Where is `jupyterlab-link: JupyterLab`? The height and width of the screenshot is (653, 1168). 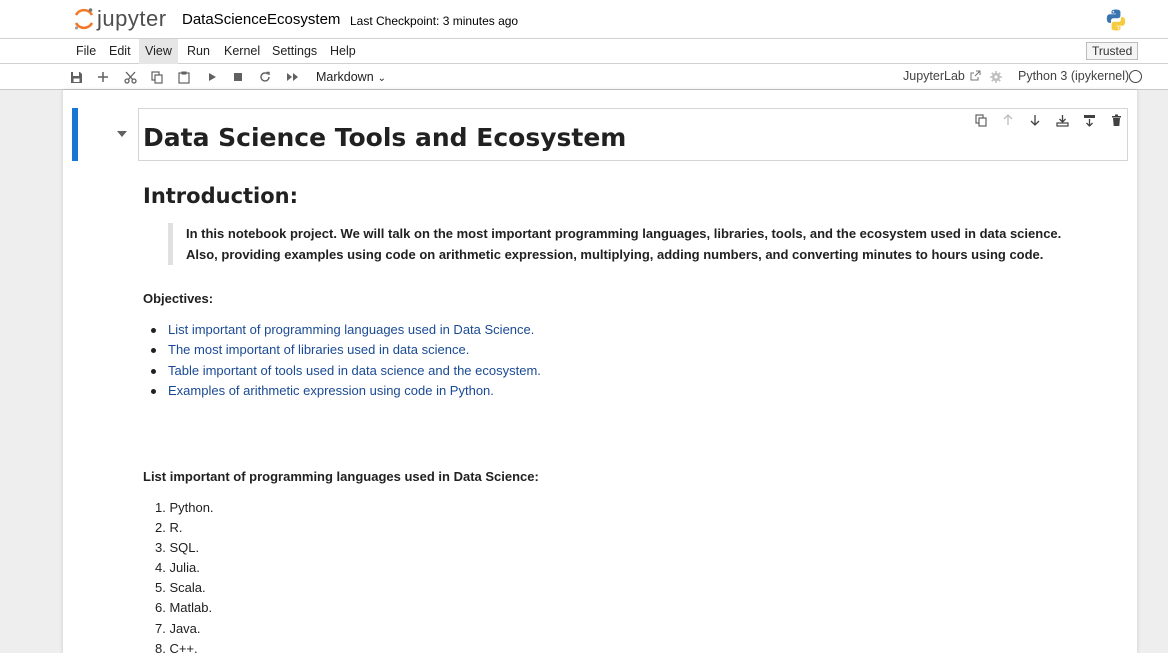
jupyterlab-link: JupyterLab is located at coordinates (942, 76).